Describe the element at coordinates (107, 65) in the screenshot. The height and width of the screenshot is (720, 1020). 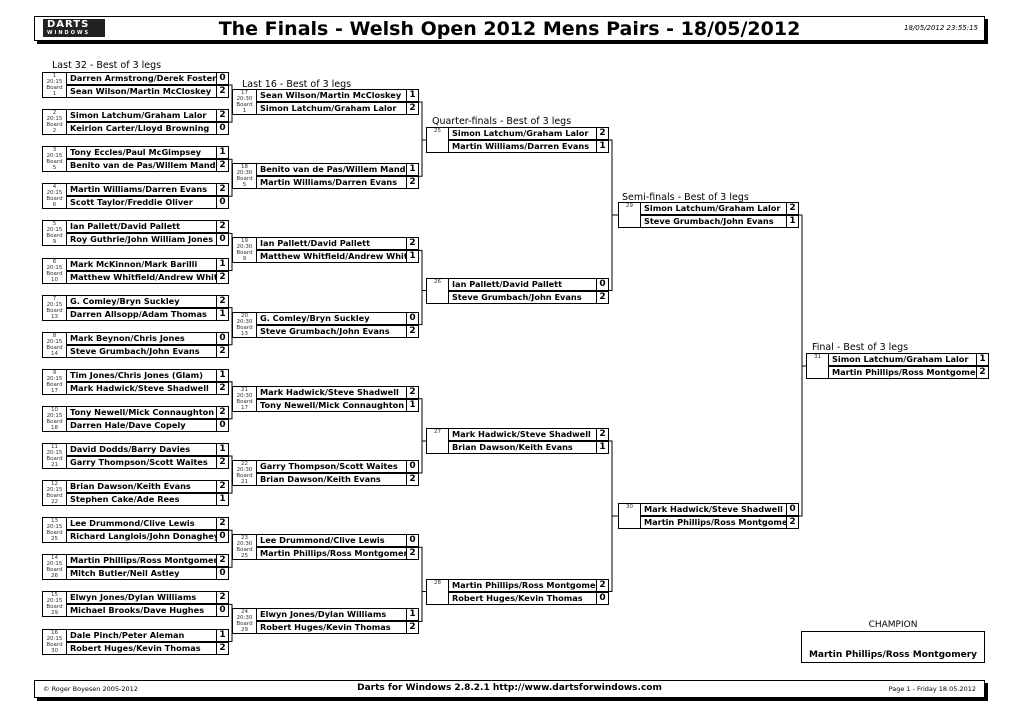
I see `round-label: Last 32 - Best of 3 legs` at that location.